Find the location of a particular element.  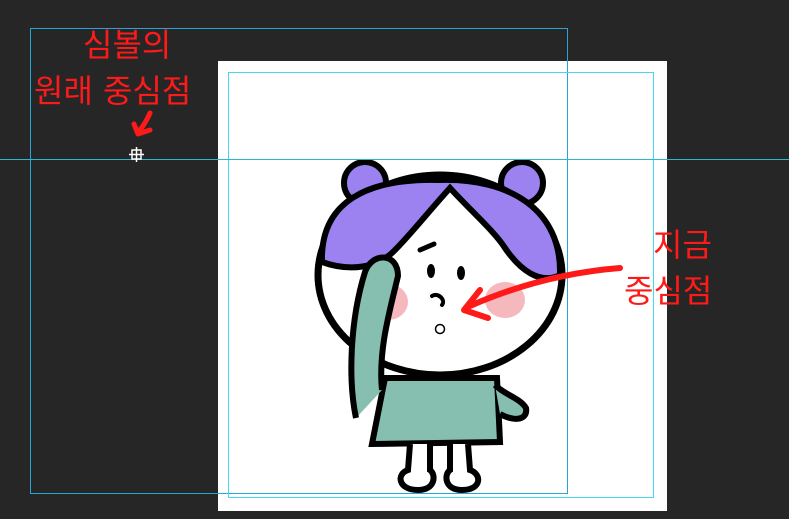

annotation-current-line1: 지금 is located at coordinates (682, 245).